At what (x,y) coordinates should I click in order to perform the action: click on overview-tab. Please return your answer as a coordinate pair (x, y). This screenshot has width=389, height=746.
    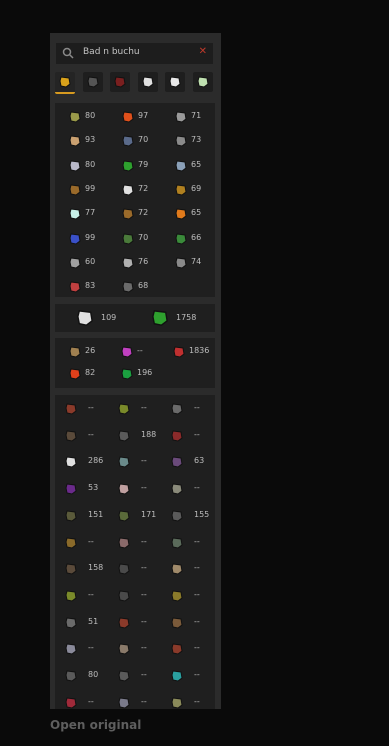
    Looking at the image, I should click on (65, 83).